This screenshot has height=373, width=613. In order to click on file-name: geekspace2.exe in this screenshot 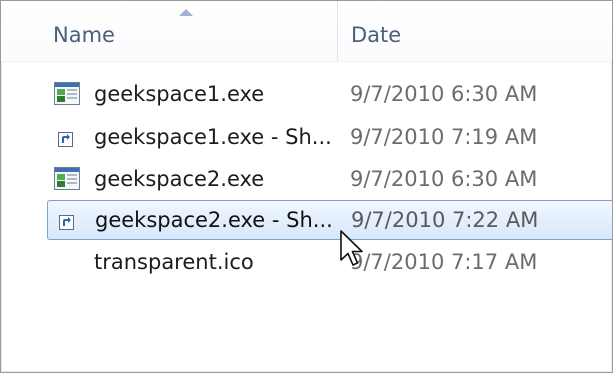, I will do `click(179, 179)`.